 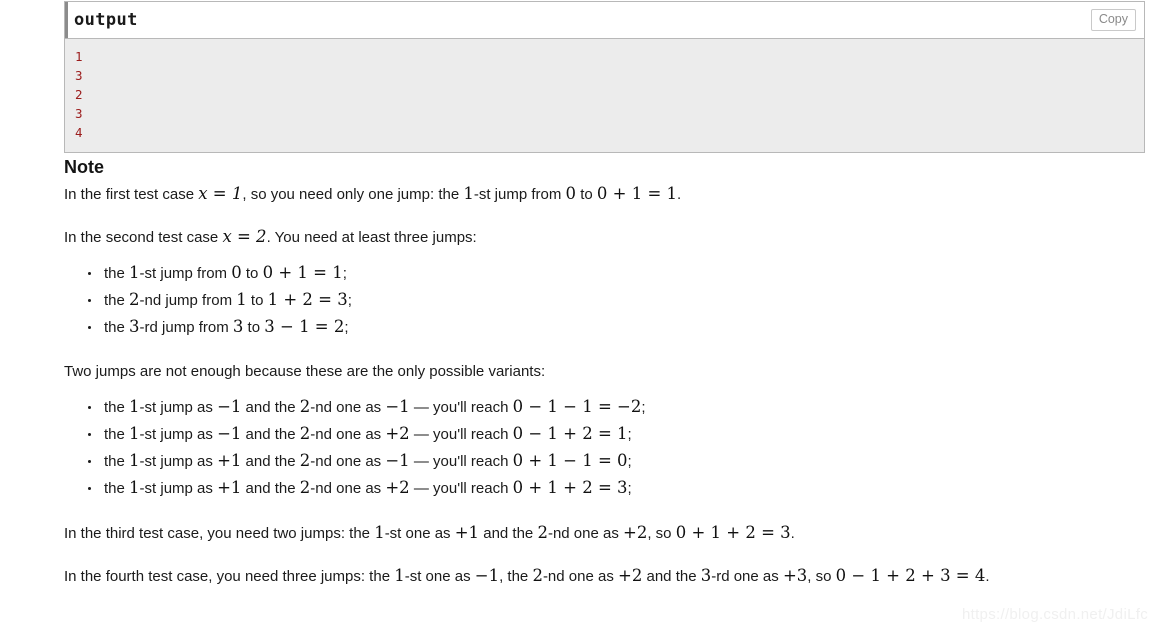 What do you see at coordinates (307, 299) in the screenshot?
I see `math-expression: 1 + 2 = 3` at bounding box center [307, 299].